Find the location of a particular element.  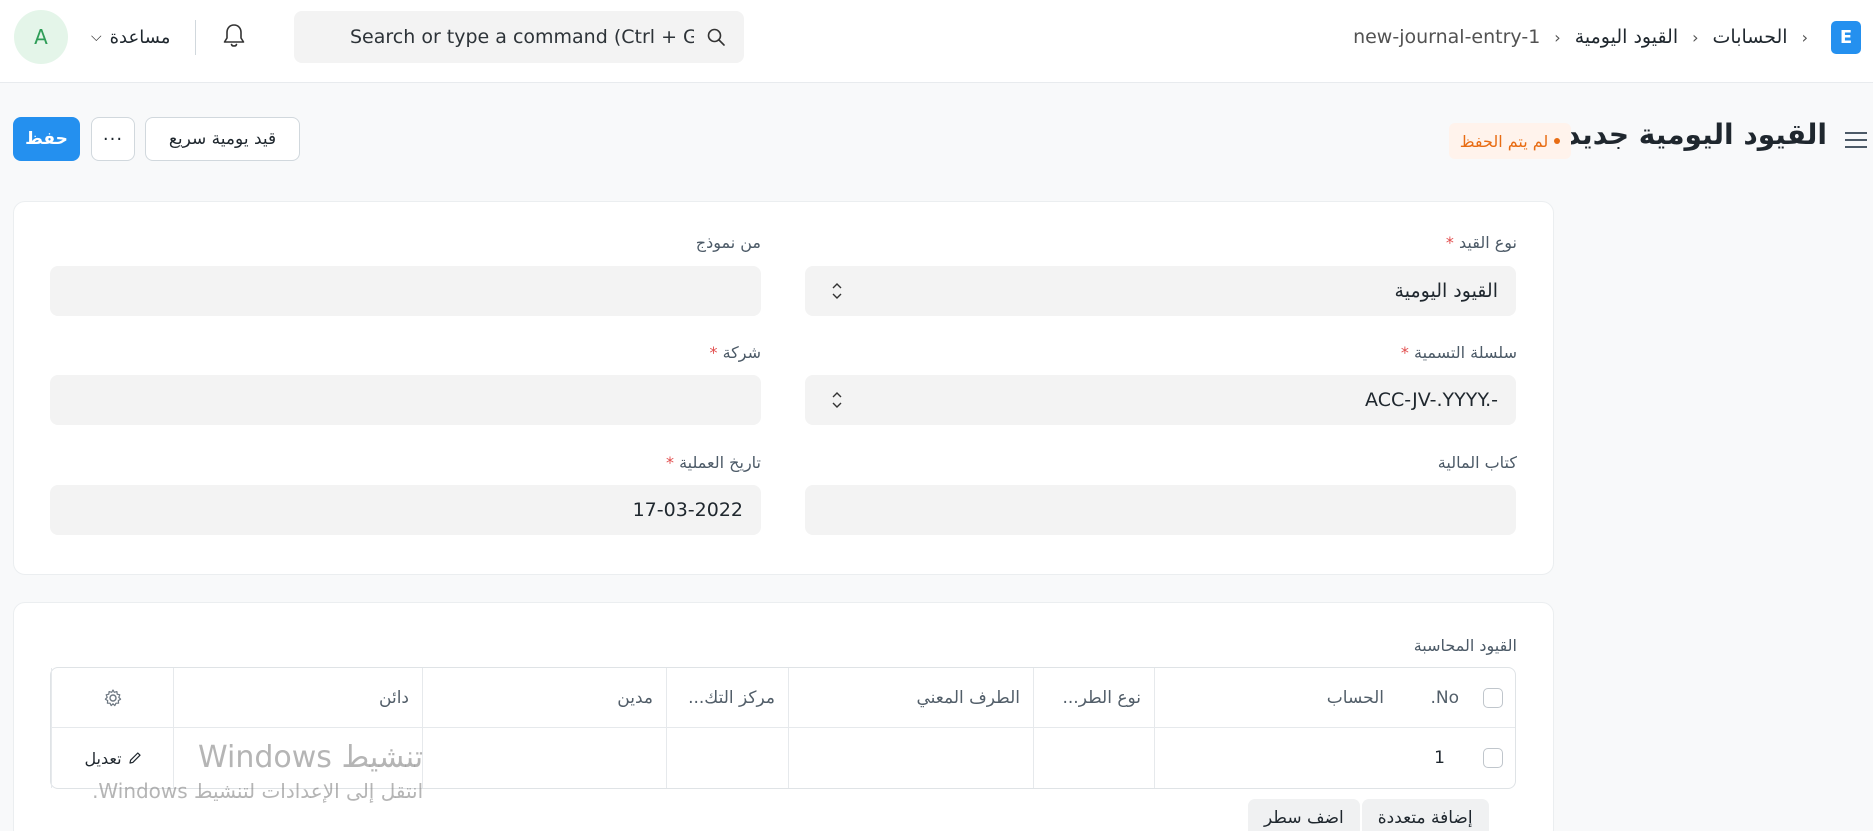

finance-book-field is located at coordinates (1160, 510).